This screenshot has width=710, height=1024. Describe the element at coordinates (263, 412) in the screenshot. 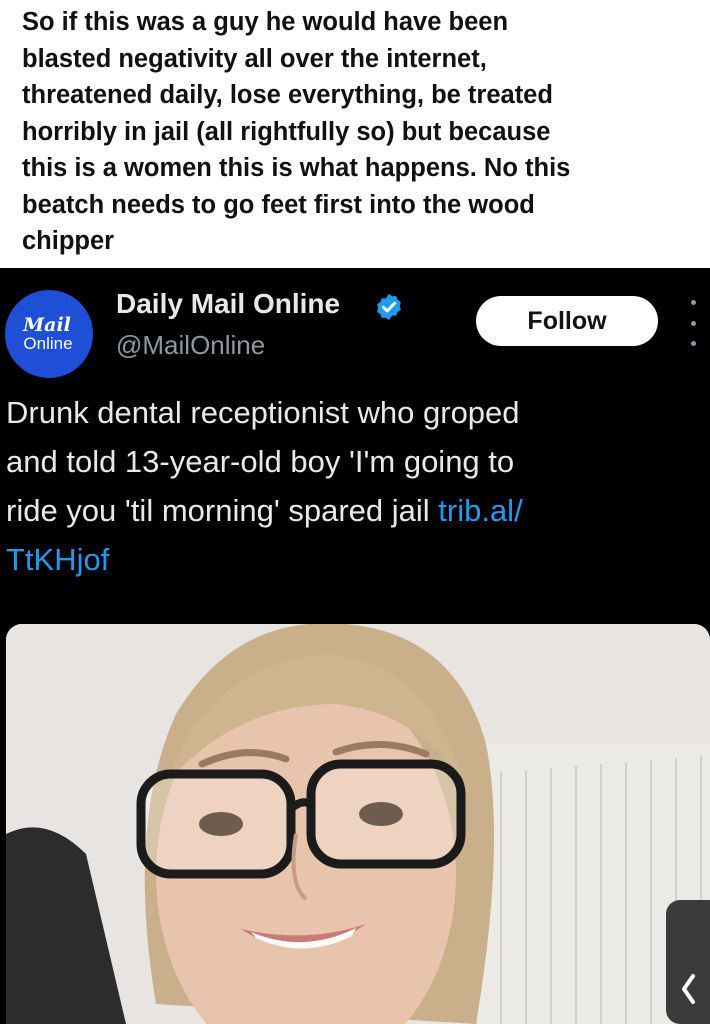

I see `tweet-text-line: Drunk dental receptionist who groped` at that location.